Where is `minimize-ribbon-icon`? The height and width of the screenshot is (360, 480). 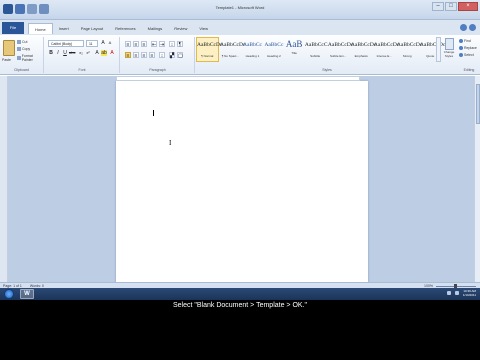 minimize-ribbon-icon is located at coordinates (463, 27).